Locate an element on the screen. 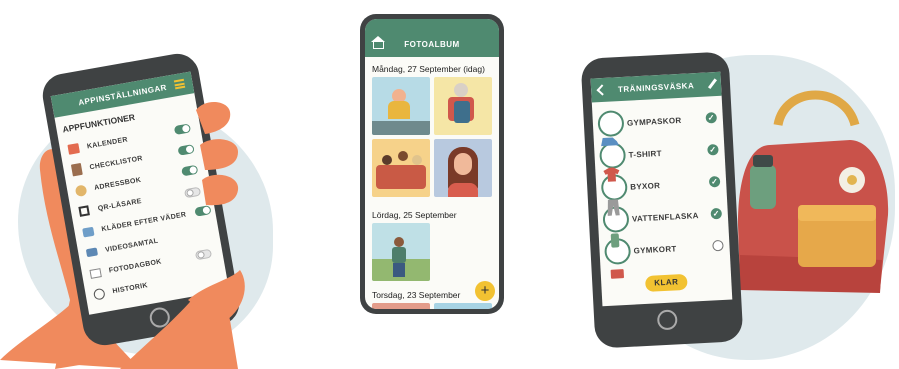  plus-icon: + is located at coordinates (485, 290).